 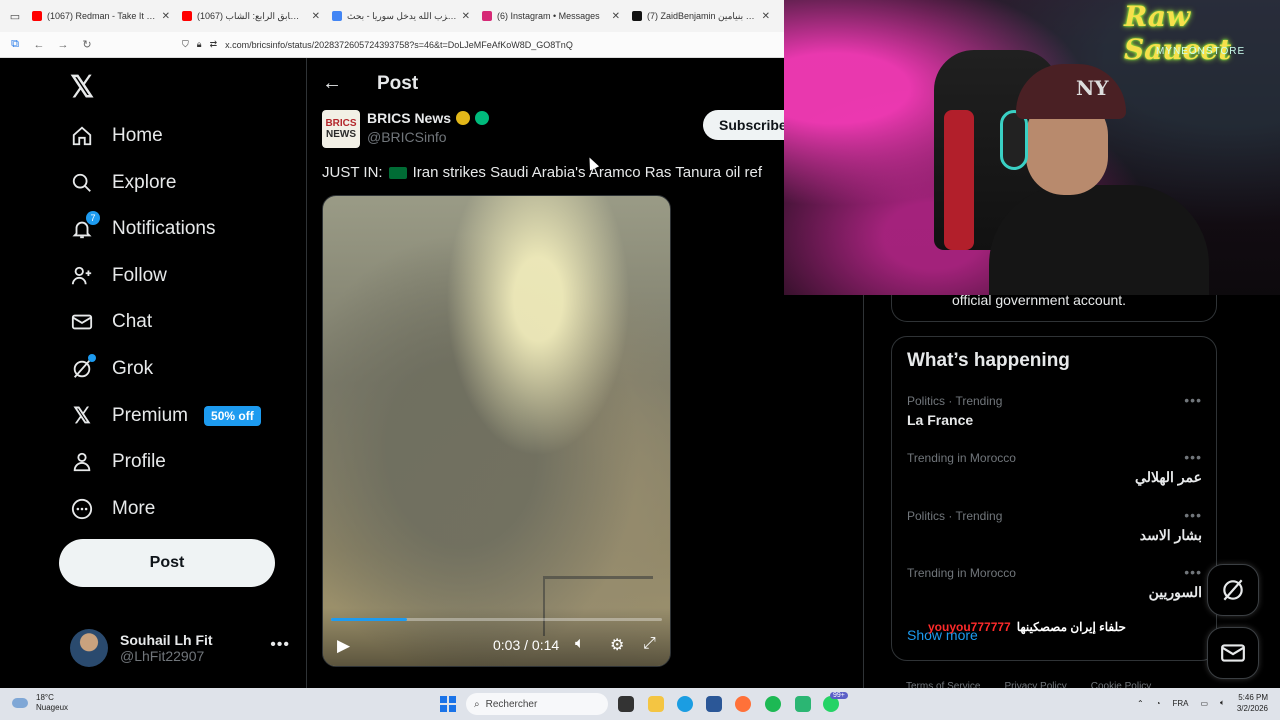 I want to click on post-header: ← Post, so click(x=370, y=83).